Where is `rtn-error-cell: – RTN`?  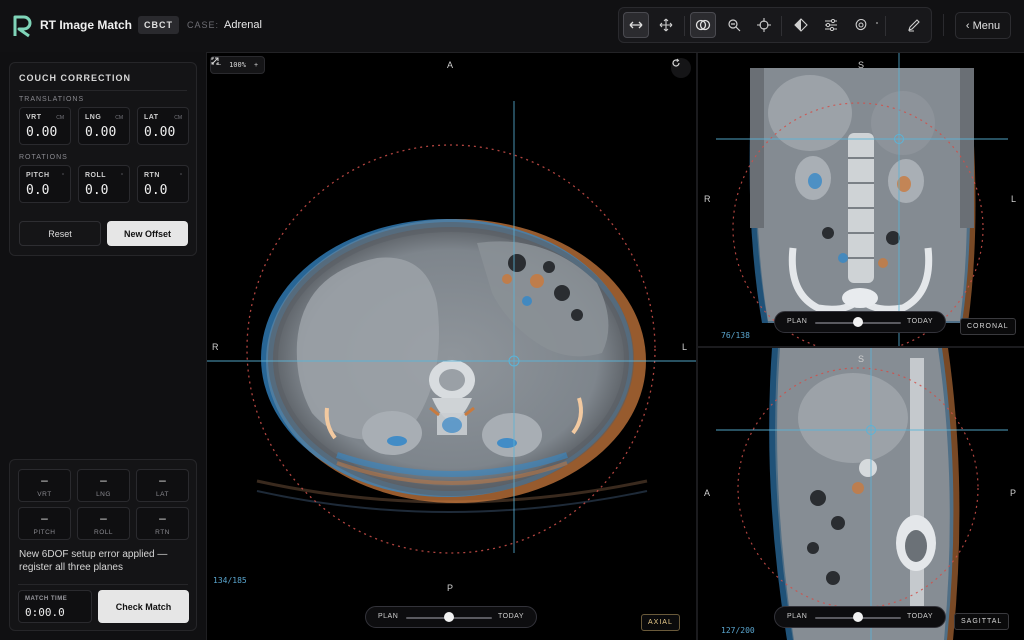 rtn-error-cell: – RTN is located at coordinates (162, 523).